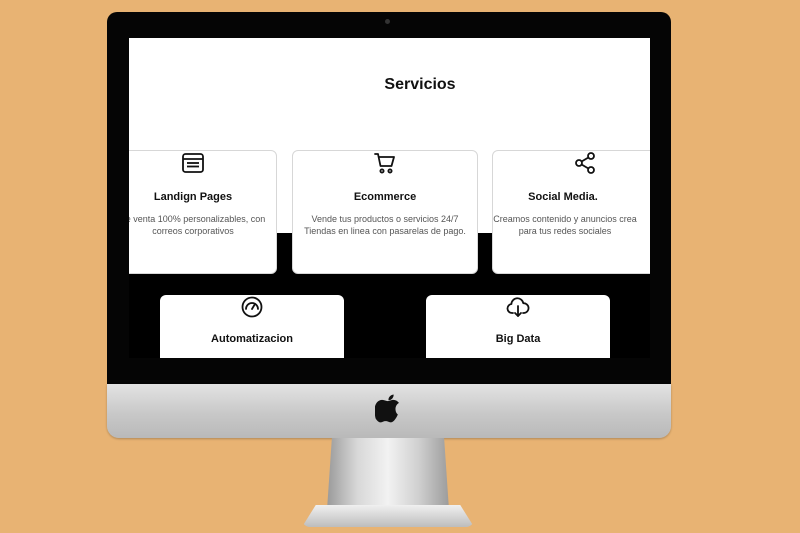 The height and width of the screenshot is (533, 800). What do you see at coordinates (388, 474) in the screenshot?
I see `monitor-stand` at bounding box center [388, 474].